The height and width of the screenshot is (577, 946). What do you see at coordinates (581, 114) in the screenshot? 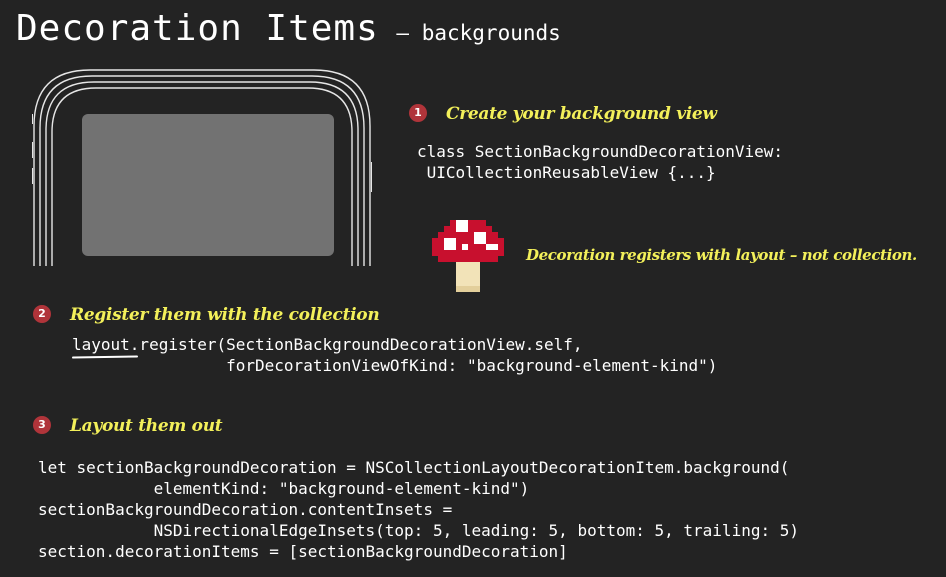
I see `step-1-label: Create your background view` at bounding box center [581, 114].